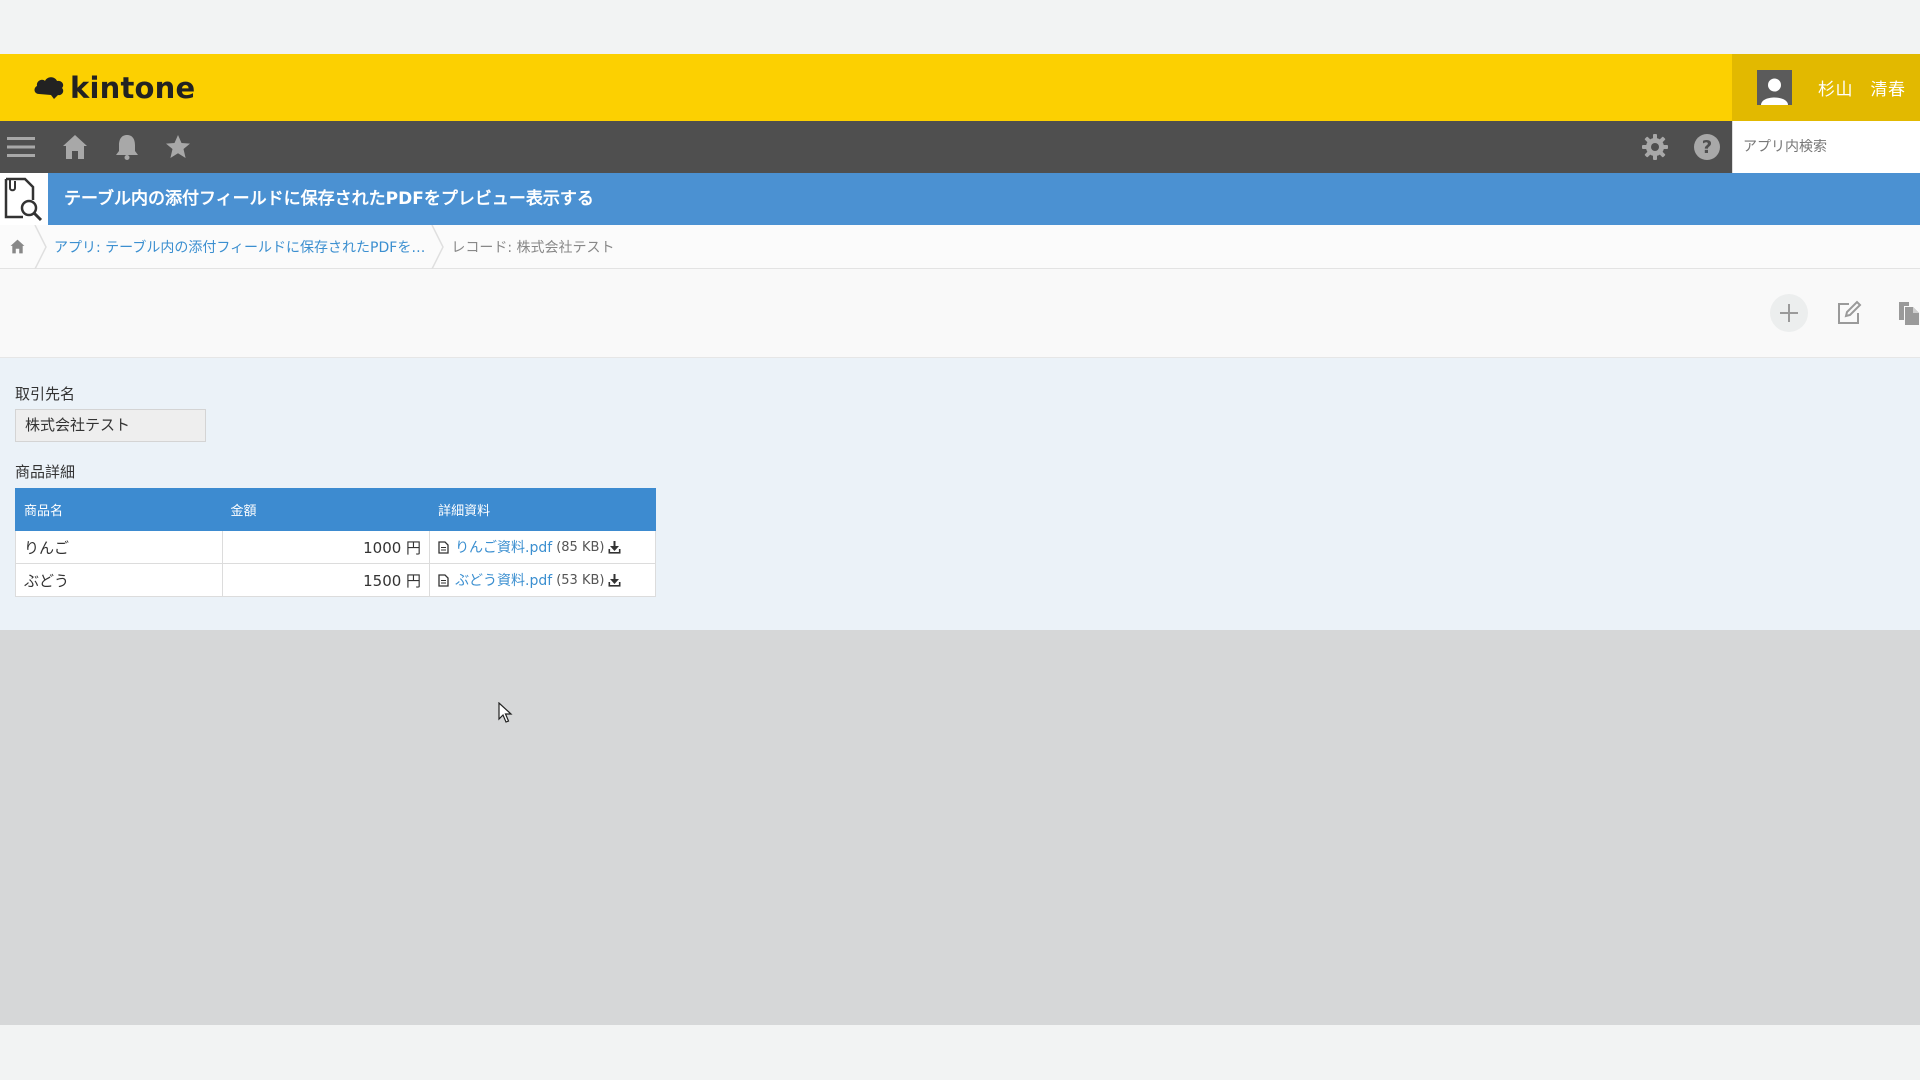  Describe the element at coordinates (133, 88) in the screenshot. I see `logo-text: kintone` at that location.